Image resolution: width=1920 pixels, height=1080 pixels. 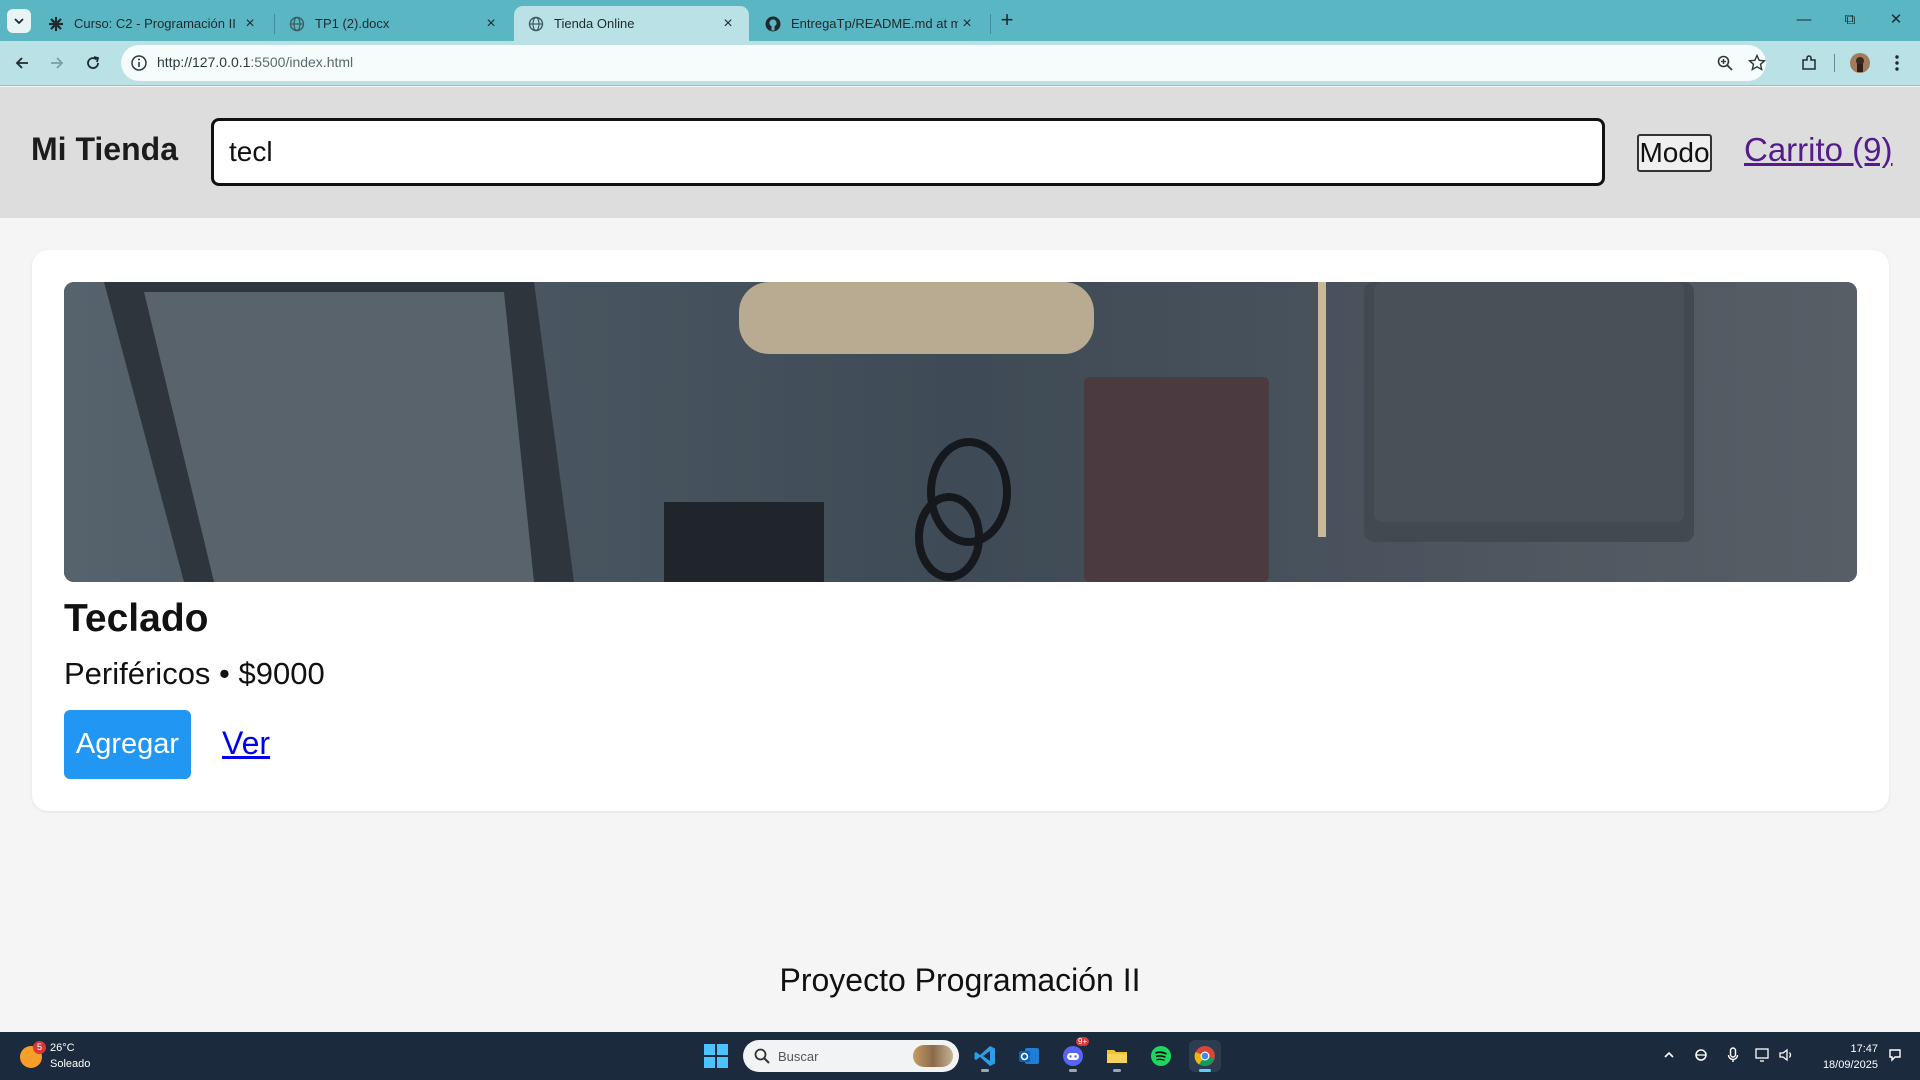 I want to click on zoom-icon, so click(x=1725, y=63).